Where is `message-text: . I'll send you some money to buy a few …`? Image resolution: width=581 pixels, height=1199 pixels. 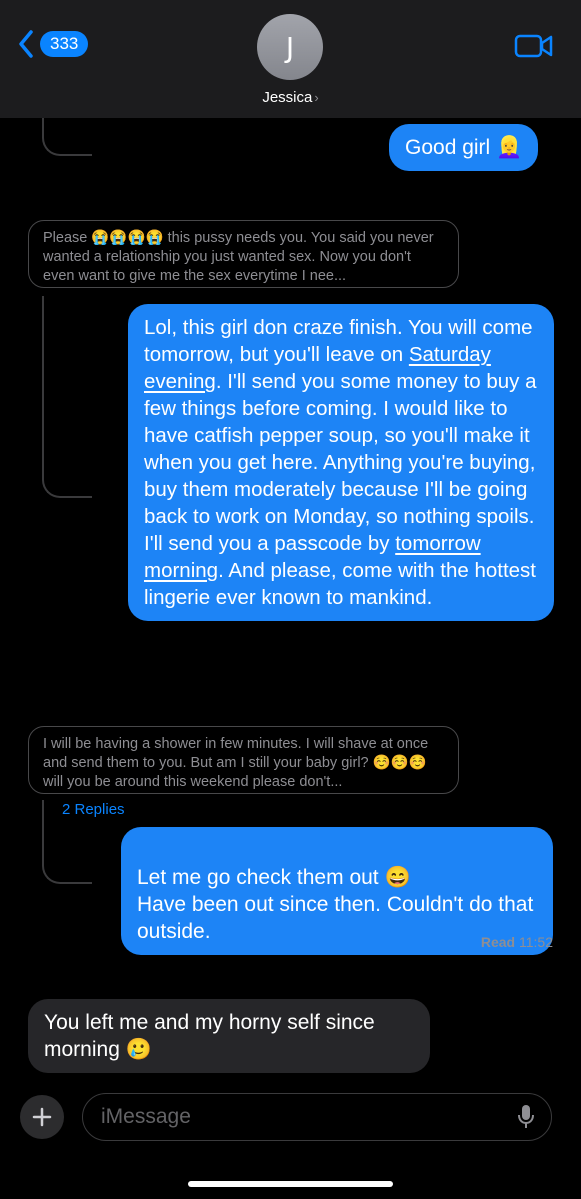 message-text: . I'll send you some money to buy a few … is located at coordinates (340, 462).